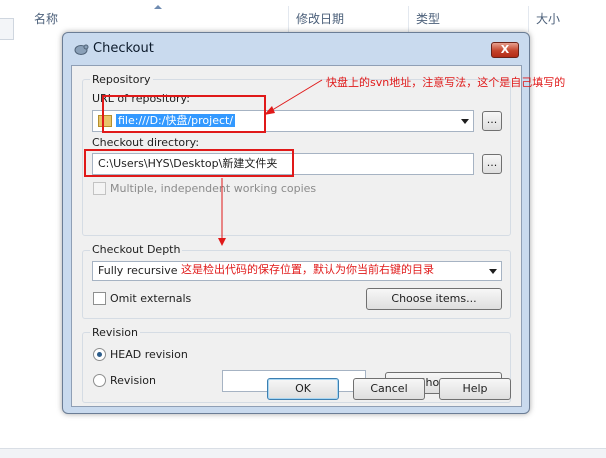 Image resolution: width=606 pixels, height=458 pixels. I want to click on url-arrow-head, so click(269, 110).